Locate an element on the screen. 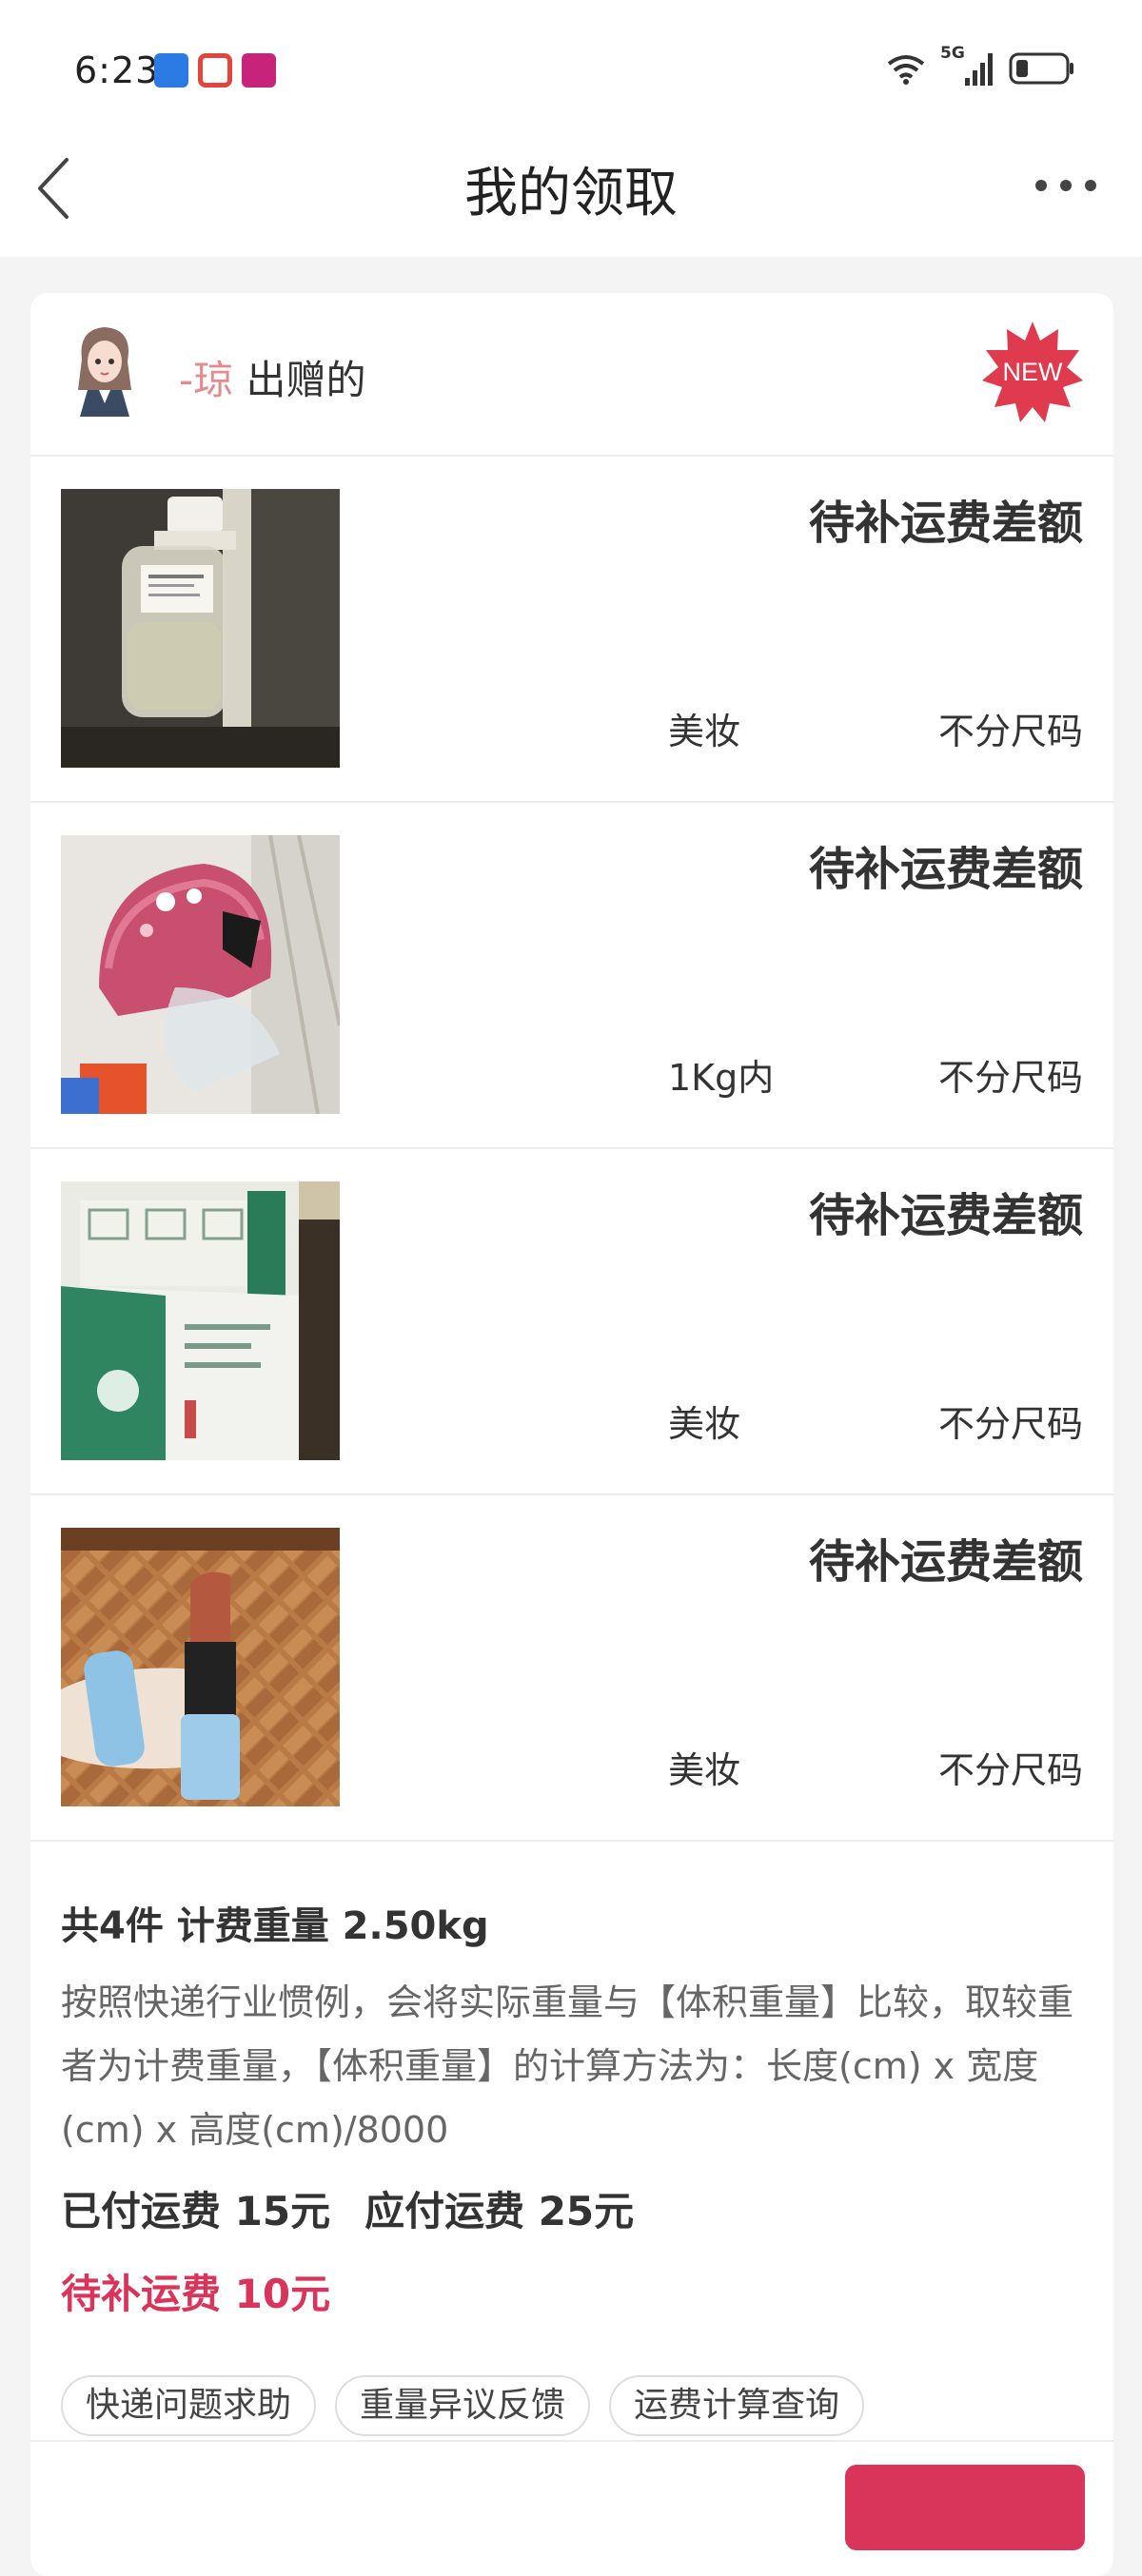 This screenshot has width=1142, height=2576. status-bar: 6:23 5G is located at coordinates (571, 62).